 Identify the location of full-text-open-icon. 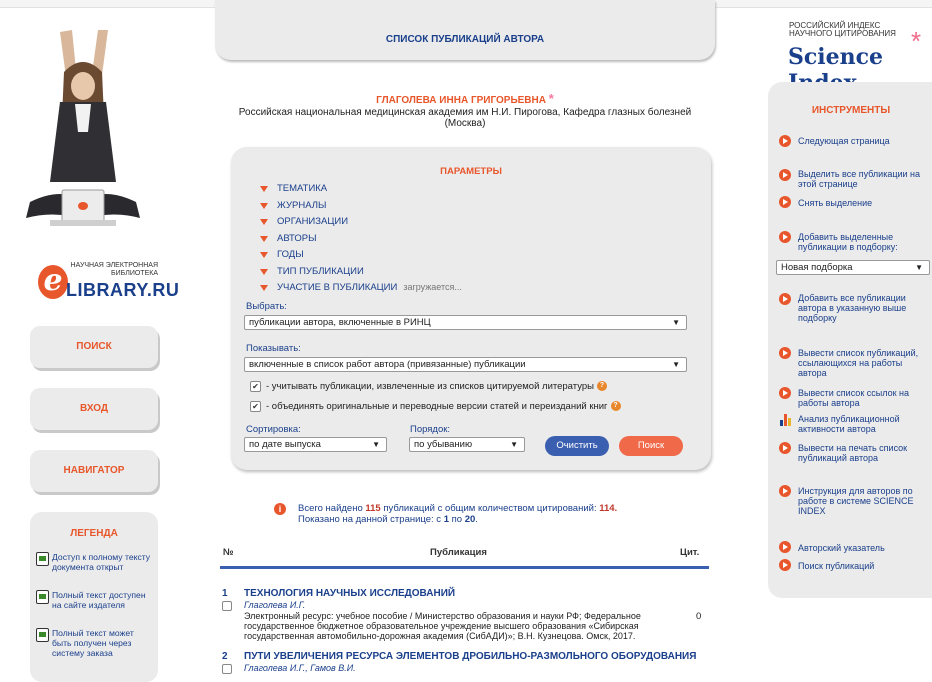
(42, 559).